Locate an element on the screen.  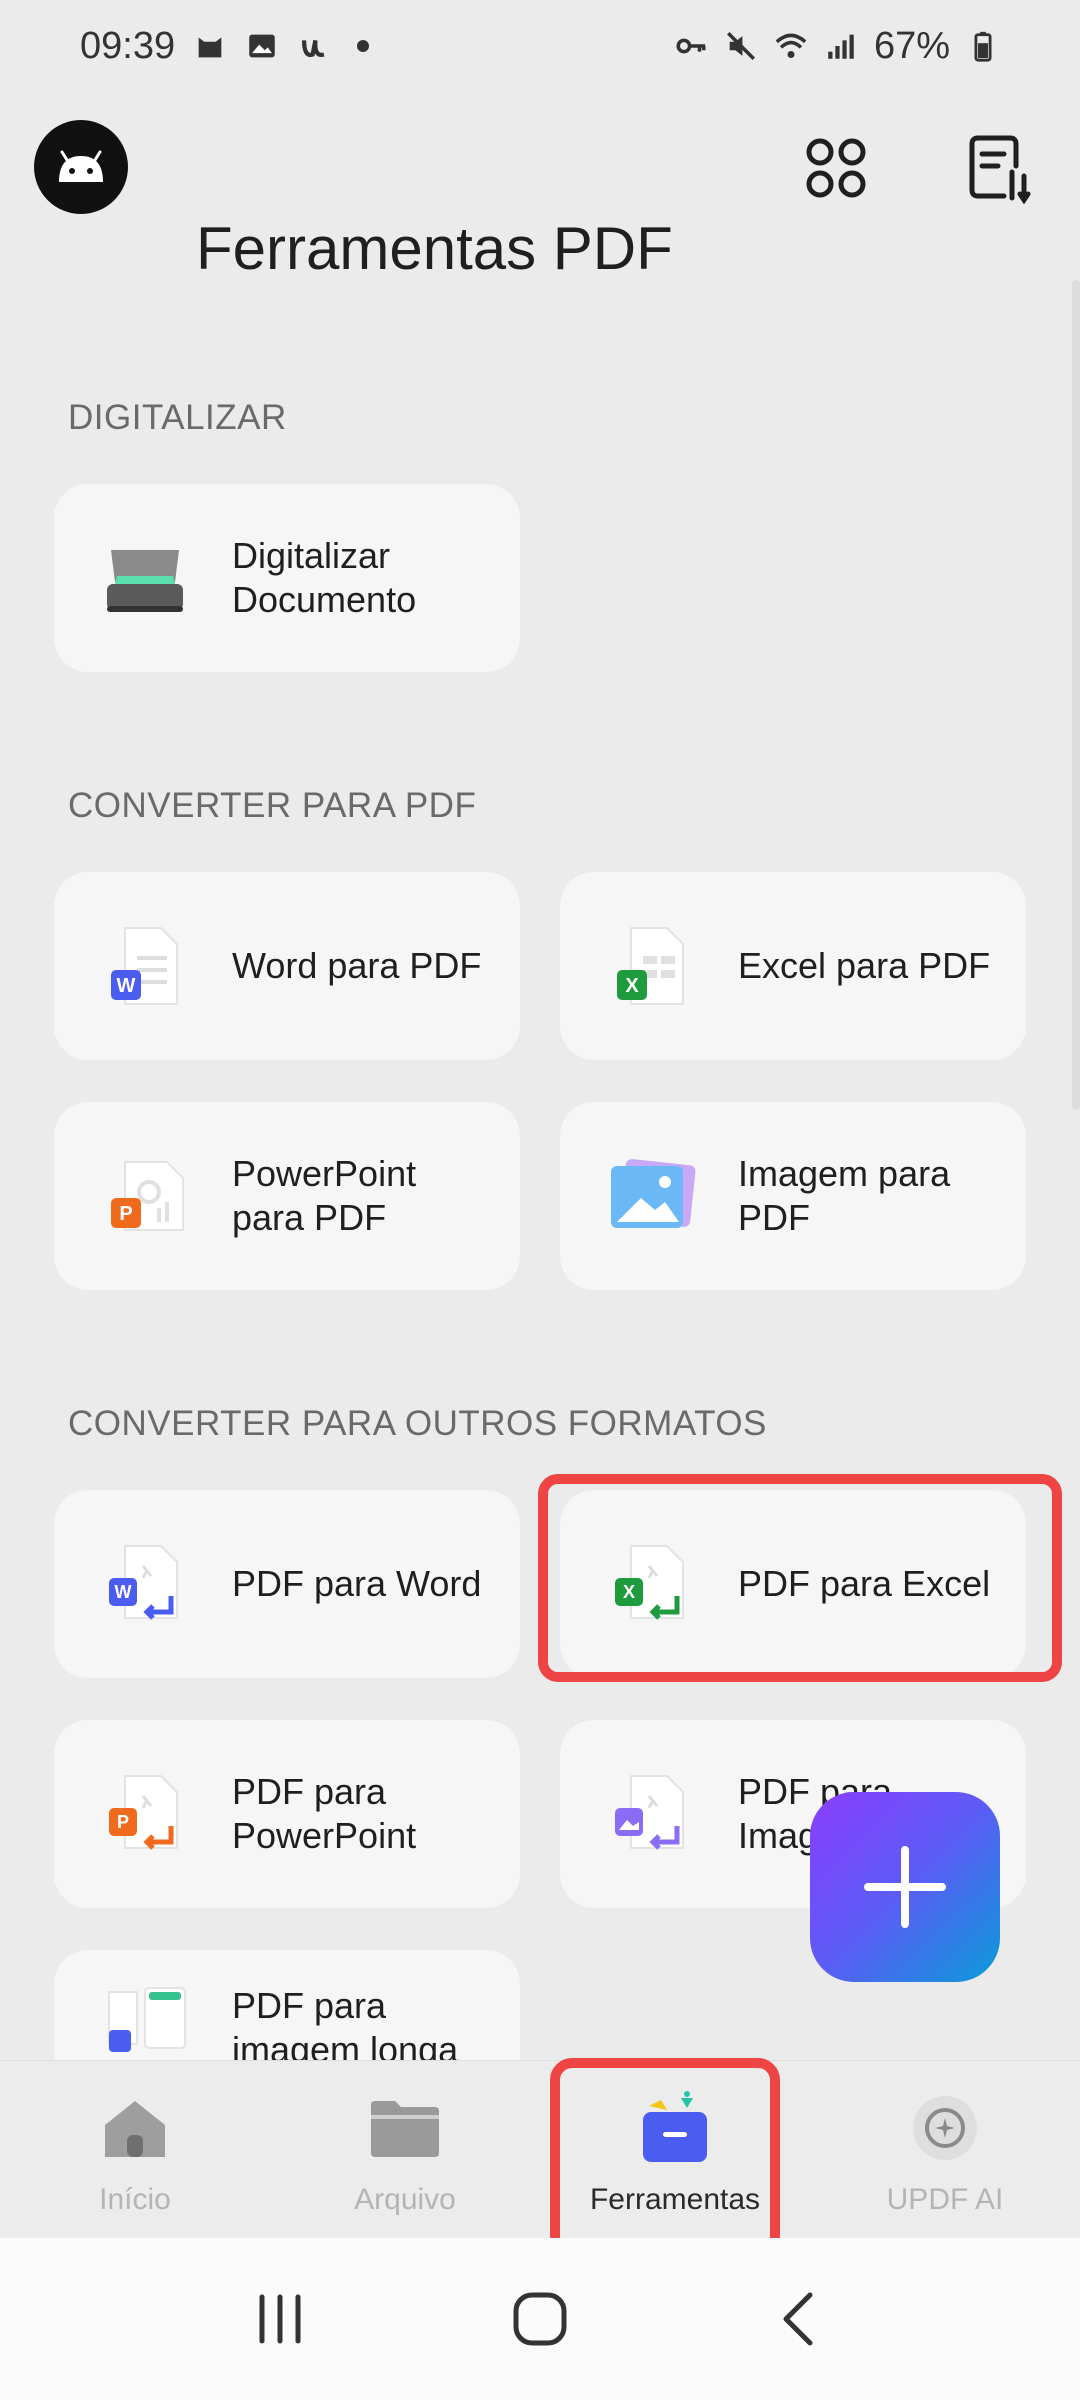
recent-apps-button is located at coordinates (280, 2319).